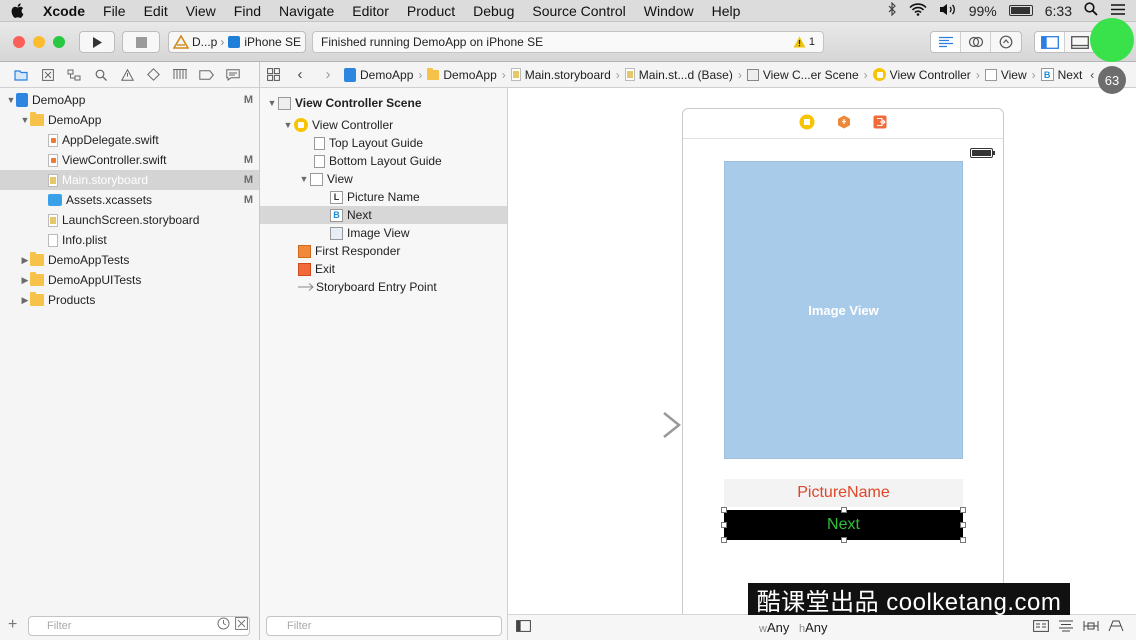 This screenshot has width=1136, height=640. What do you see at coordinates (129, 200) in the screenshot?
I see `tree-item-assets: Assets.xcassets M` at bounding box center [129, 200].